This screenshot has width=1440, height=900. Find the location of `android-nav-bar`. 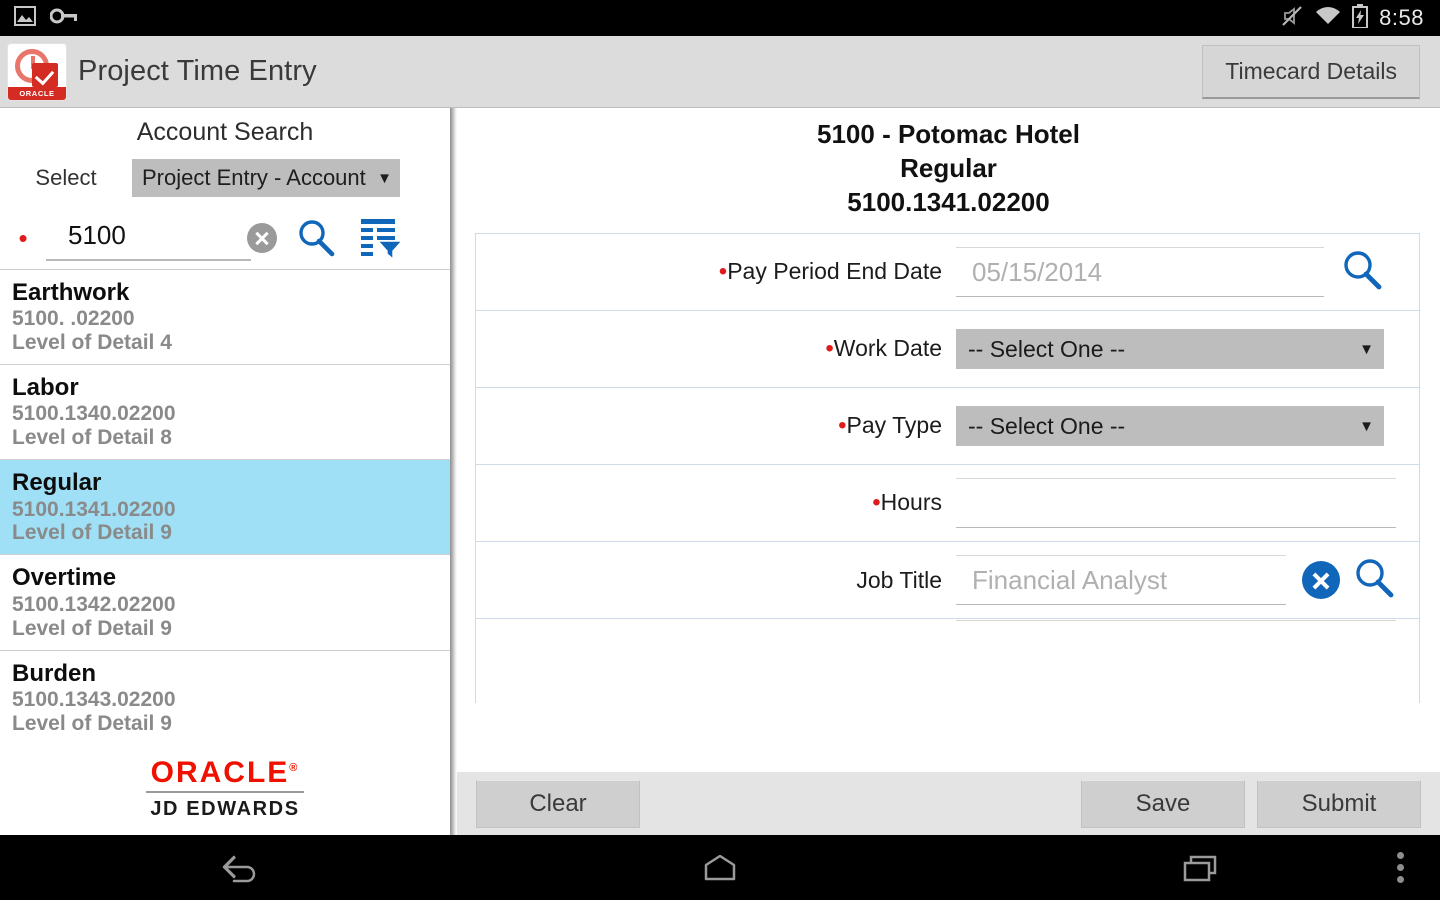

android-nav-bar is located at coordinates (720, 867).